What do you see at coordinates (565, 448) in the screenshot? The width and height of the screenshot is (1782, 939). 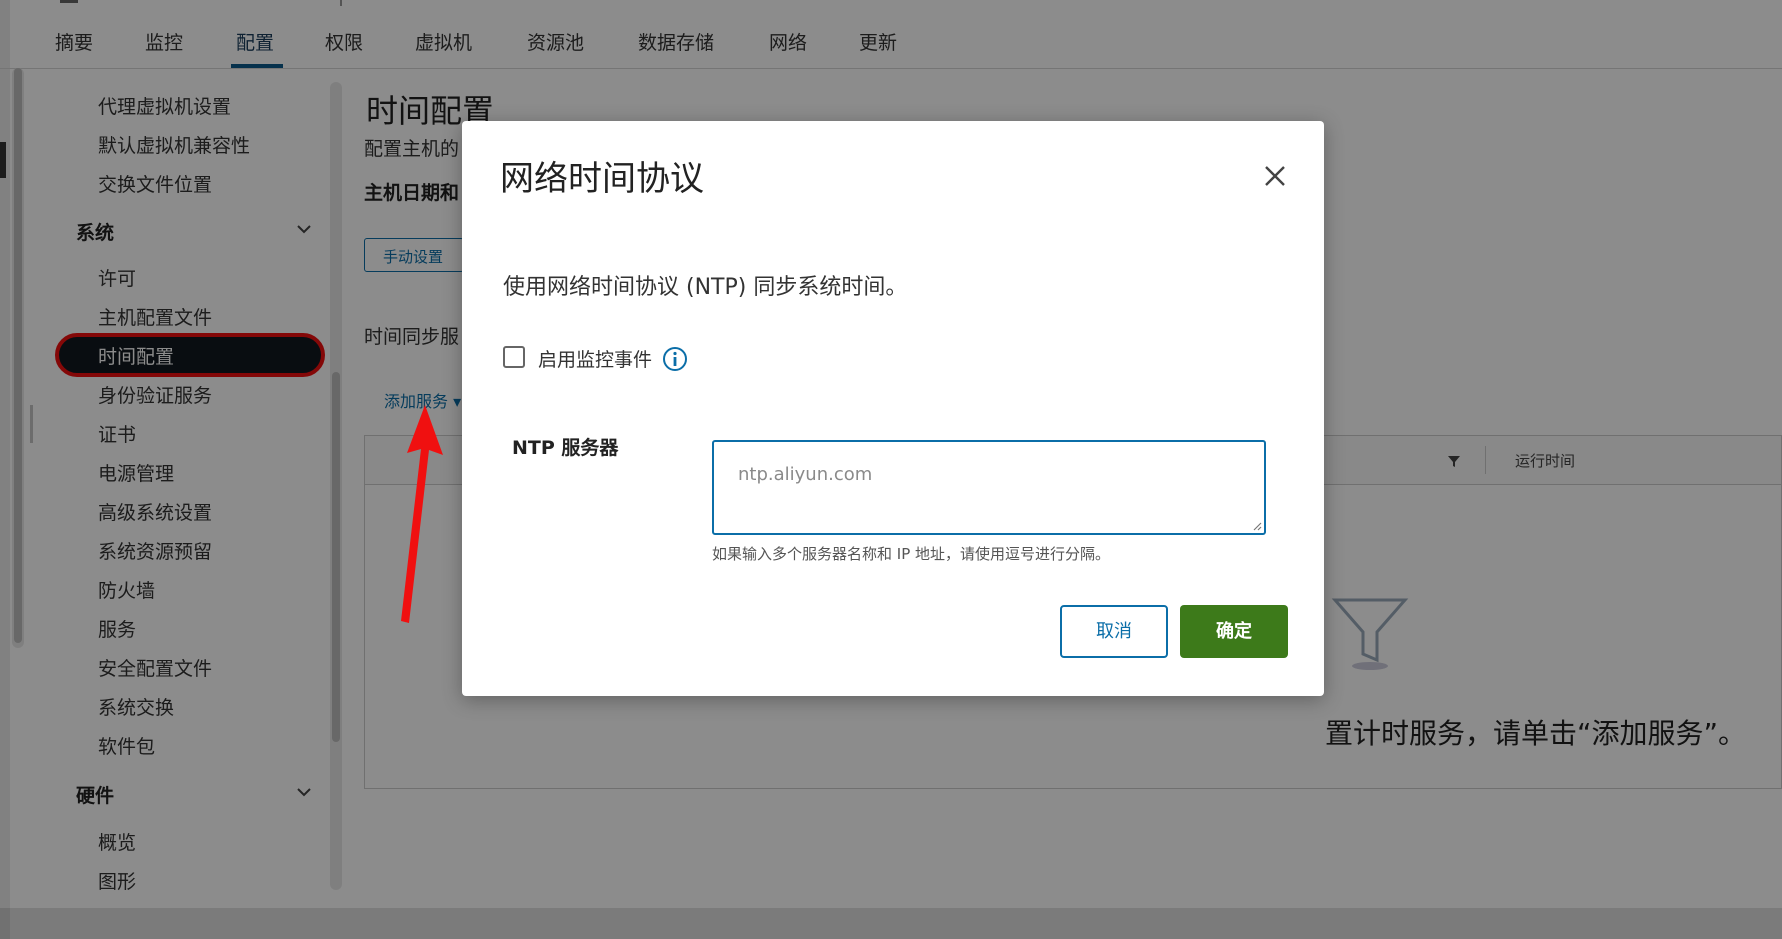 I see `ntp-server-label: NTP 服务器` at bounding box center [565, 448].